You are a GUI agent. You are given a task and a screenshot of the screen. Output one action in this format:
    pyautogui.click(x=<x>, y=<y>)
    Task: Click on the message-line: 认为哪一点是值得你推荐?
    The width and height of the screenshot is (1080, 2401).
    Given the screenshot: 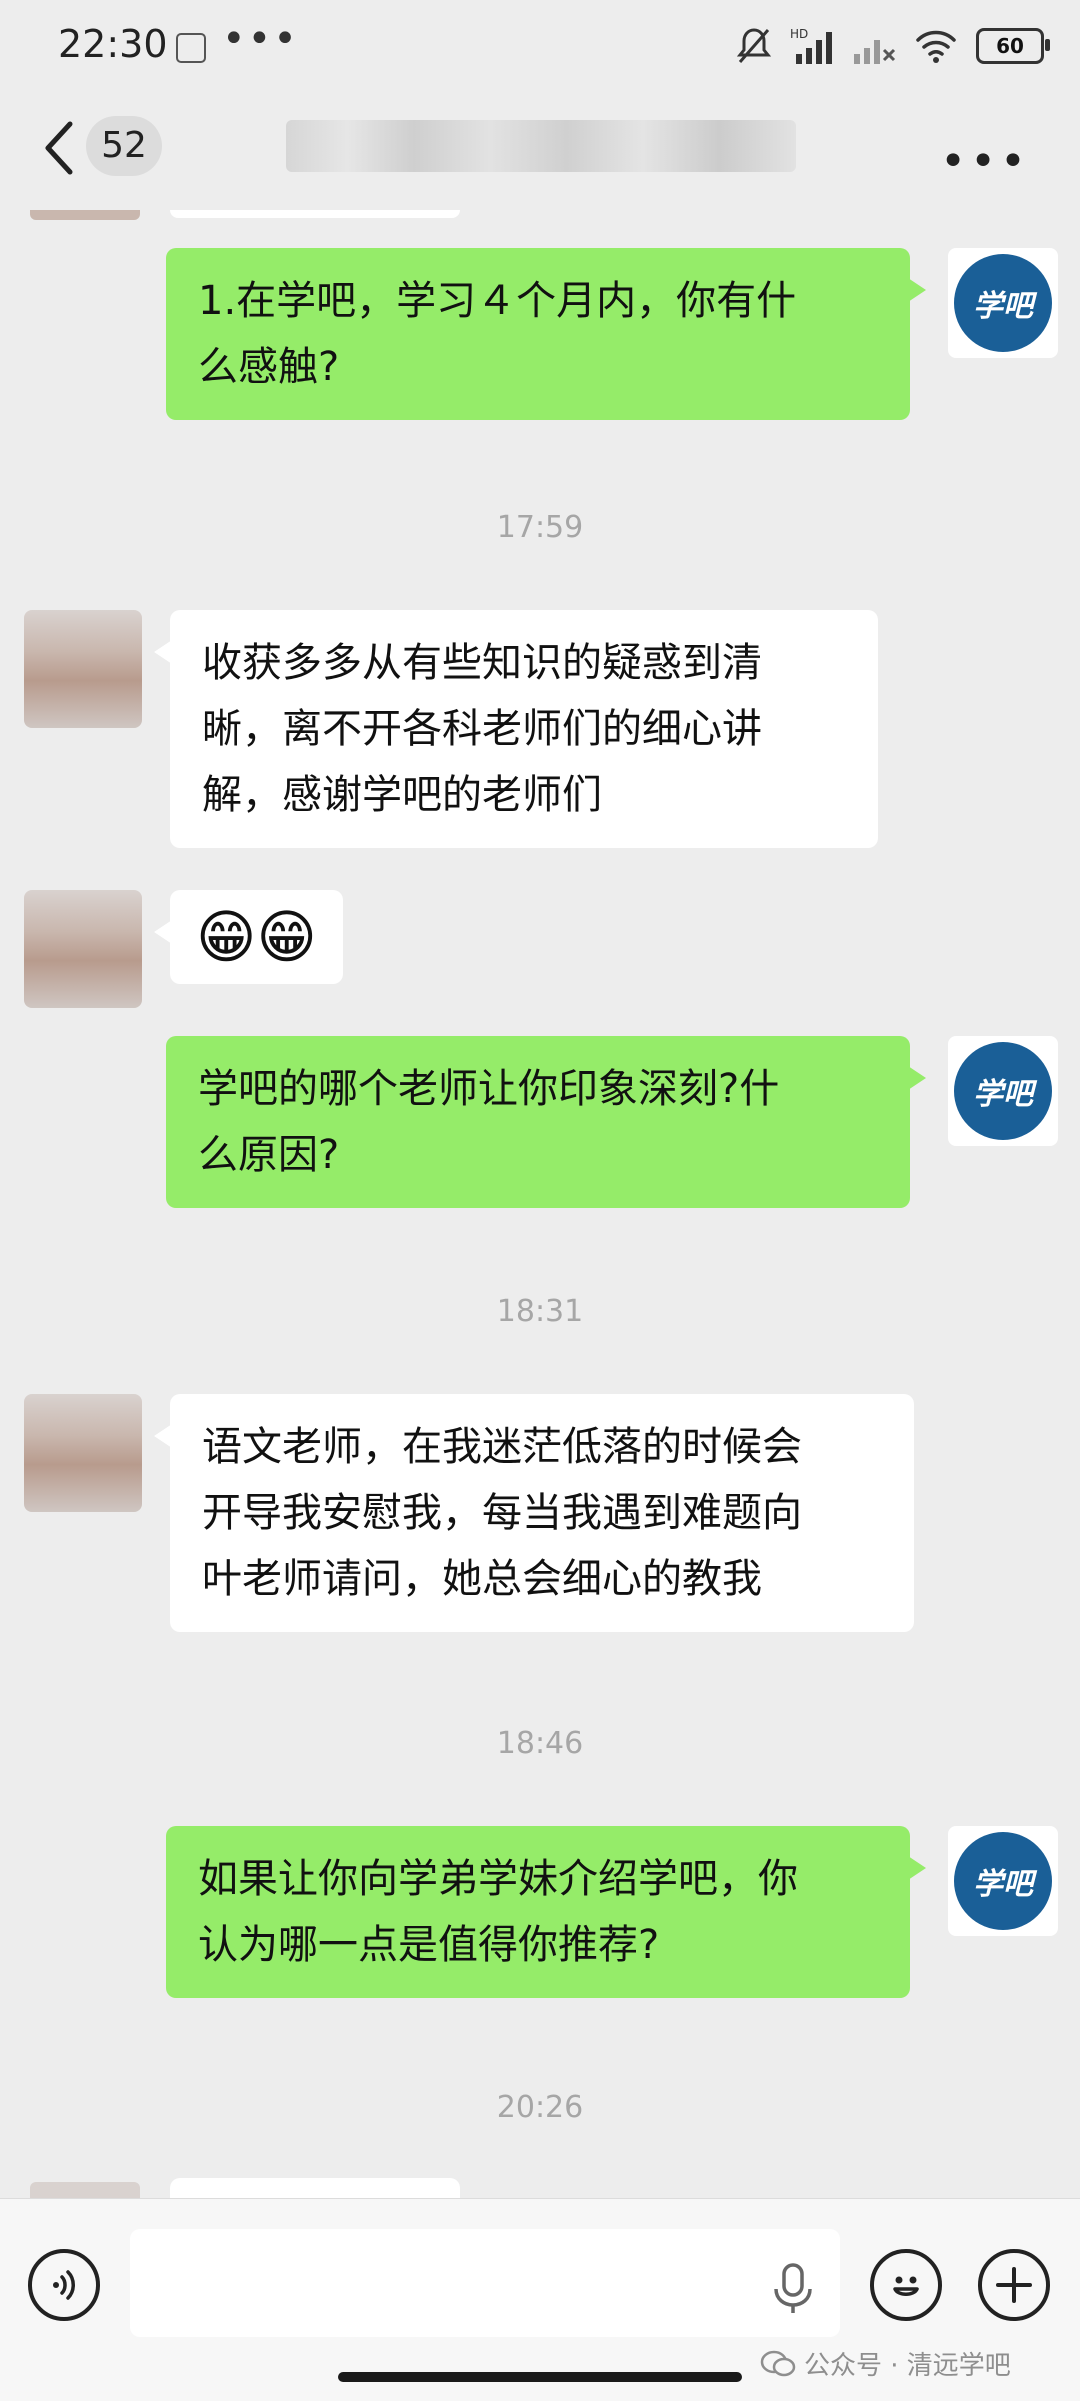 What is the action you would take?
    pyautogui.click(x=429, y=1945)
    